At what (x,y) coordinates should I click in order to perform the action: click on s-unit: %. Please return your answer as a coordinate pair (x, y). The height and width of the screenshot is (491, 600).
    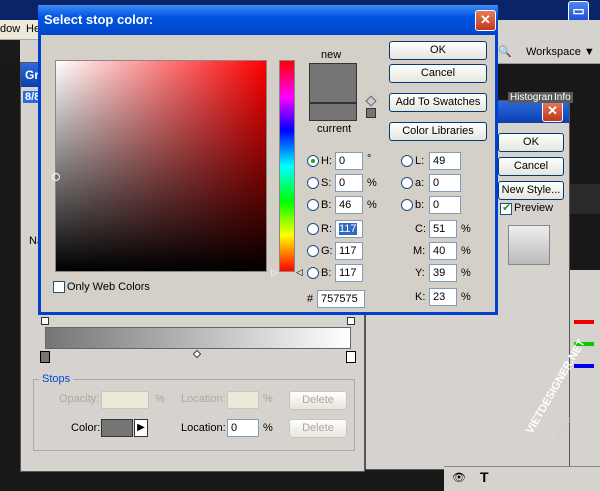
    Looking at the image, I should click on (372, 183).